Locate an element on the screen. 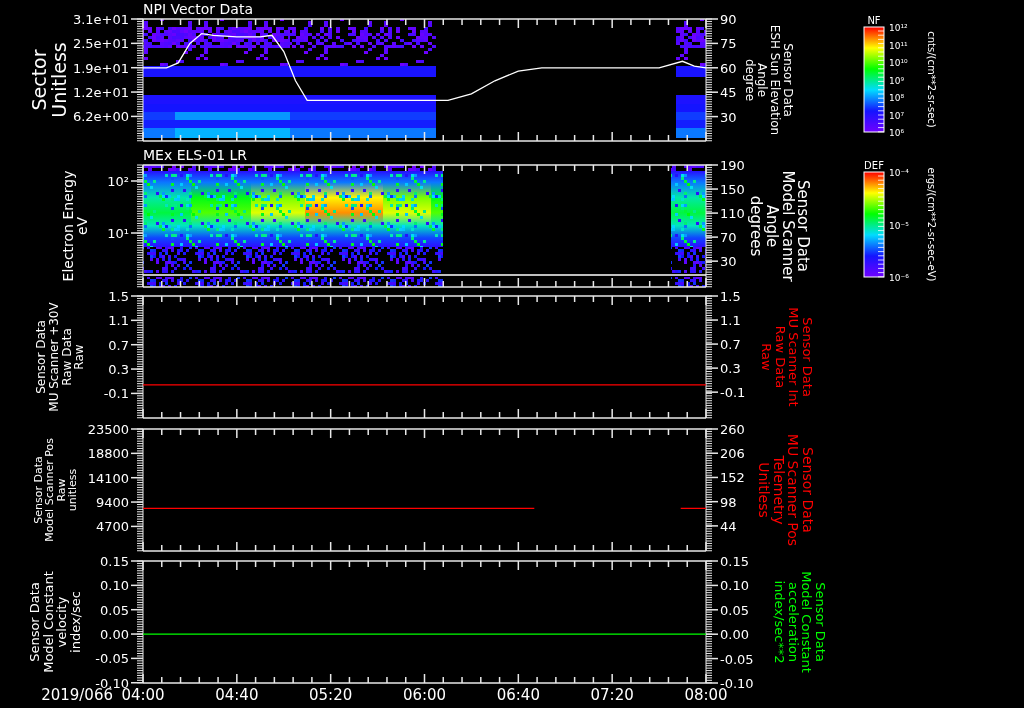 This screenshot has height=708, width=1024. axis-label: Sensor Data MU Scanner Pos Telemetry Unitless is located at coordinates (786, 490).